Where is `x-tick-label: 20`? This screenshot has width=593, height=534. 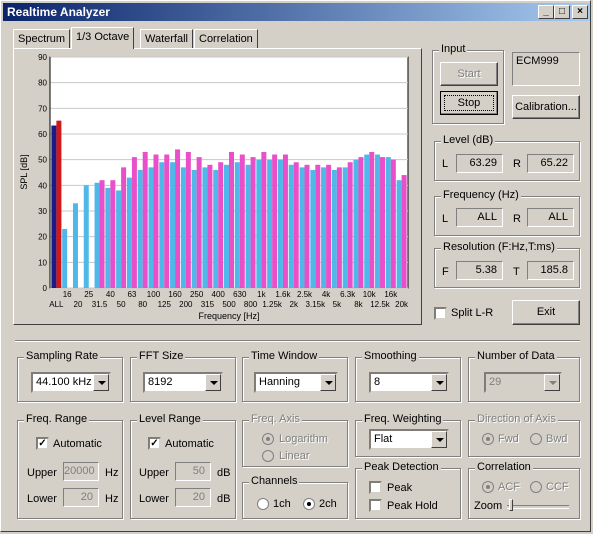 x-tick-label: 20 is located at coordinates (78, 304).